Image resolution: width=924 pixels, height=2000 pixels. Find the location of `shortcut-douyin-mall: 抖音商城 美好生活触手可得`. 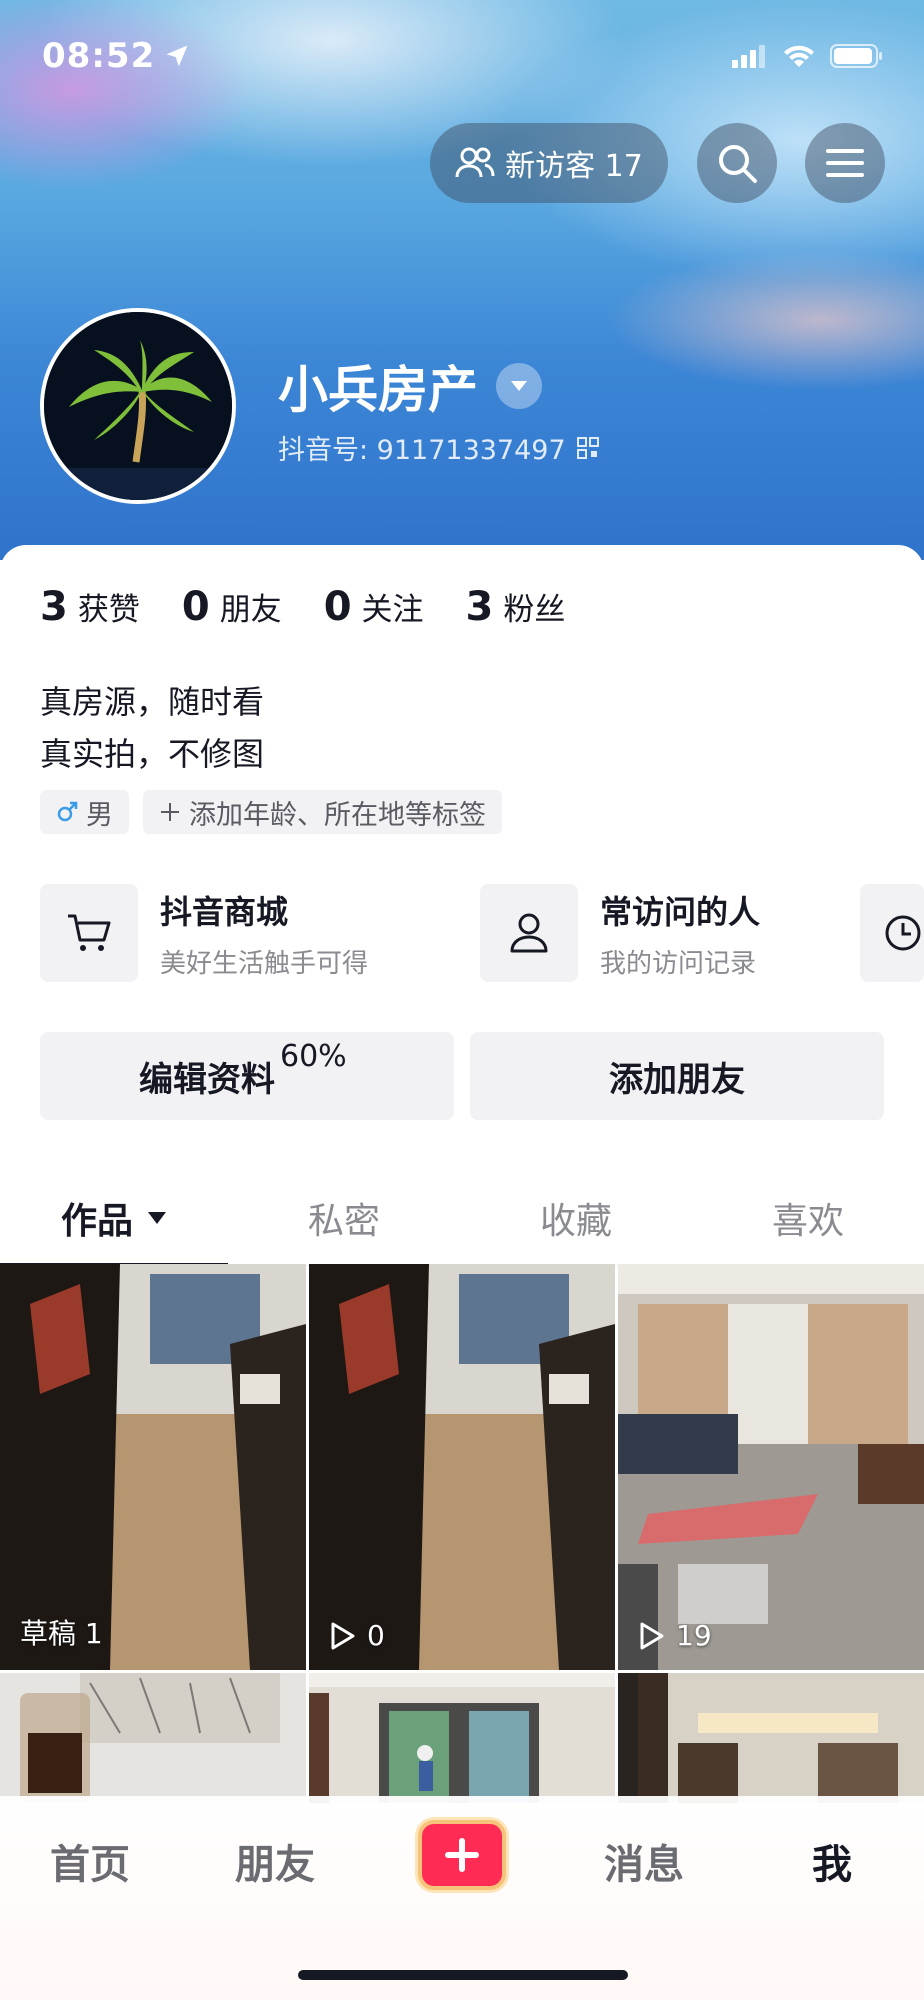

shortcut-douyin-mall: 抖音商城 美好生活触手可得 is located at coordinates (204, 933).